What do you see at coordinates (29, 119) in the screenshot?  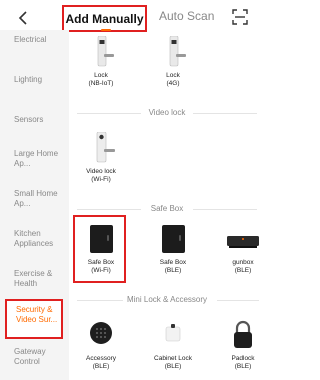 I see `sidebar-item-label: Sensors` at bounding box center [29, 119].